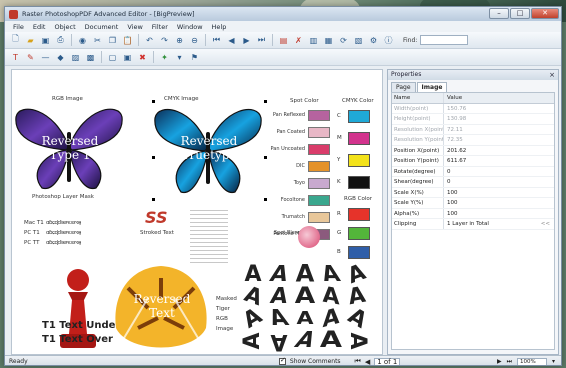 The height and width of the screenshot is (368, 566). What do you see at coordinates (387, 361) in the screenshot?
I see `page-indicator: 1 of 1` at bounding box center [387, 361].